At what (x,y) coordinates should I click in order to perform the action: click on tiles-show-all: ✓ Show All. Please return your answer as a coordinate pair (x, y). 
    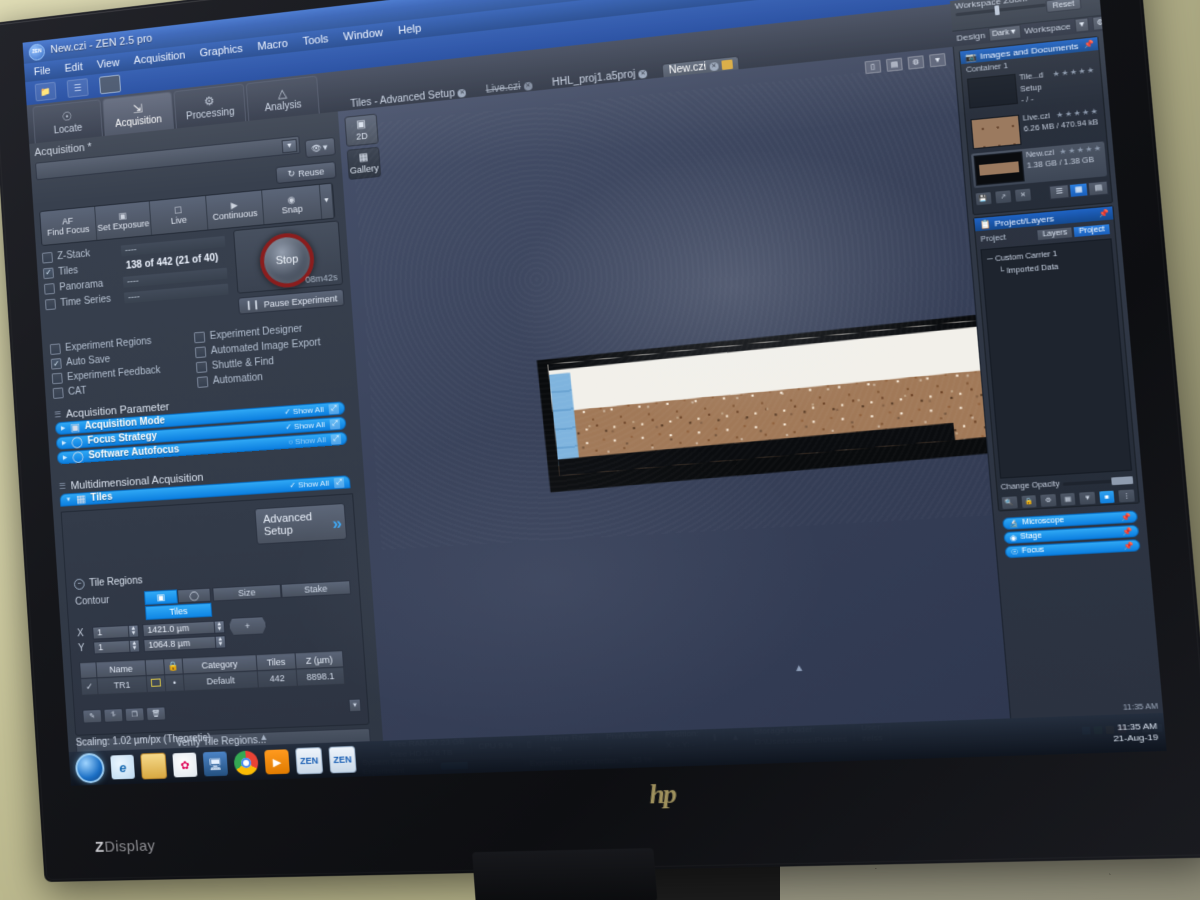
    Looking at the image, I should click on (309, 485).